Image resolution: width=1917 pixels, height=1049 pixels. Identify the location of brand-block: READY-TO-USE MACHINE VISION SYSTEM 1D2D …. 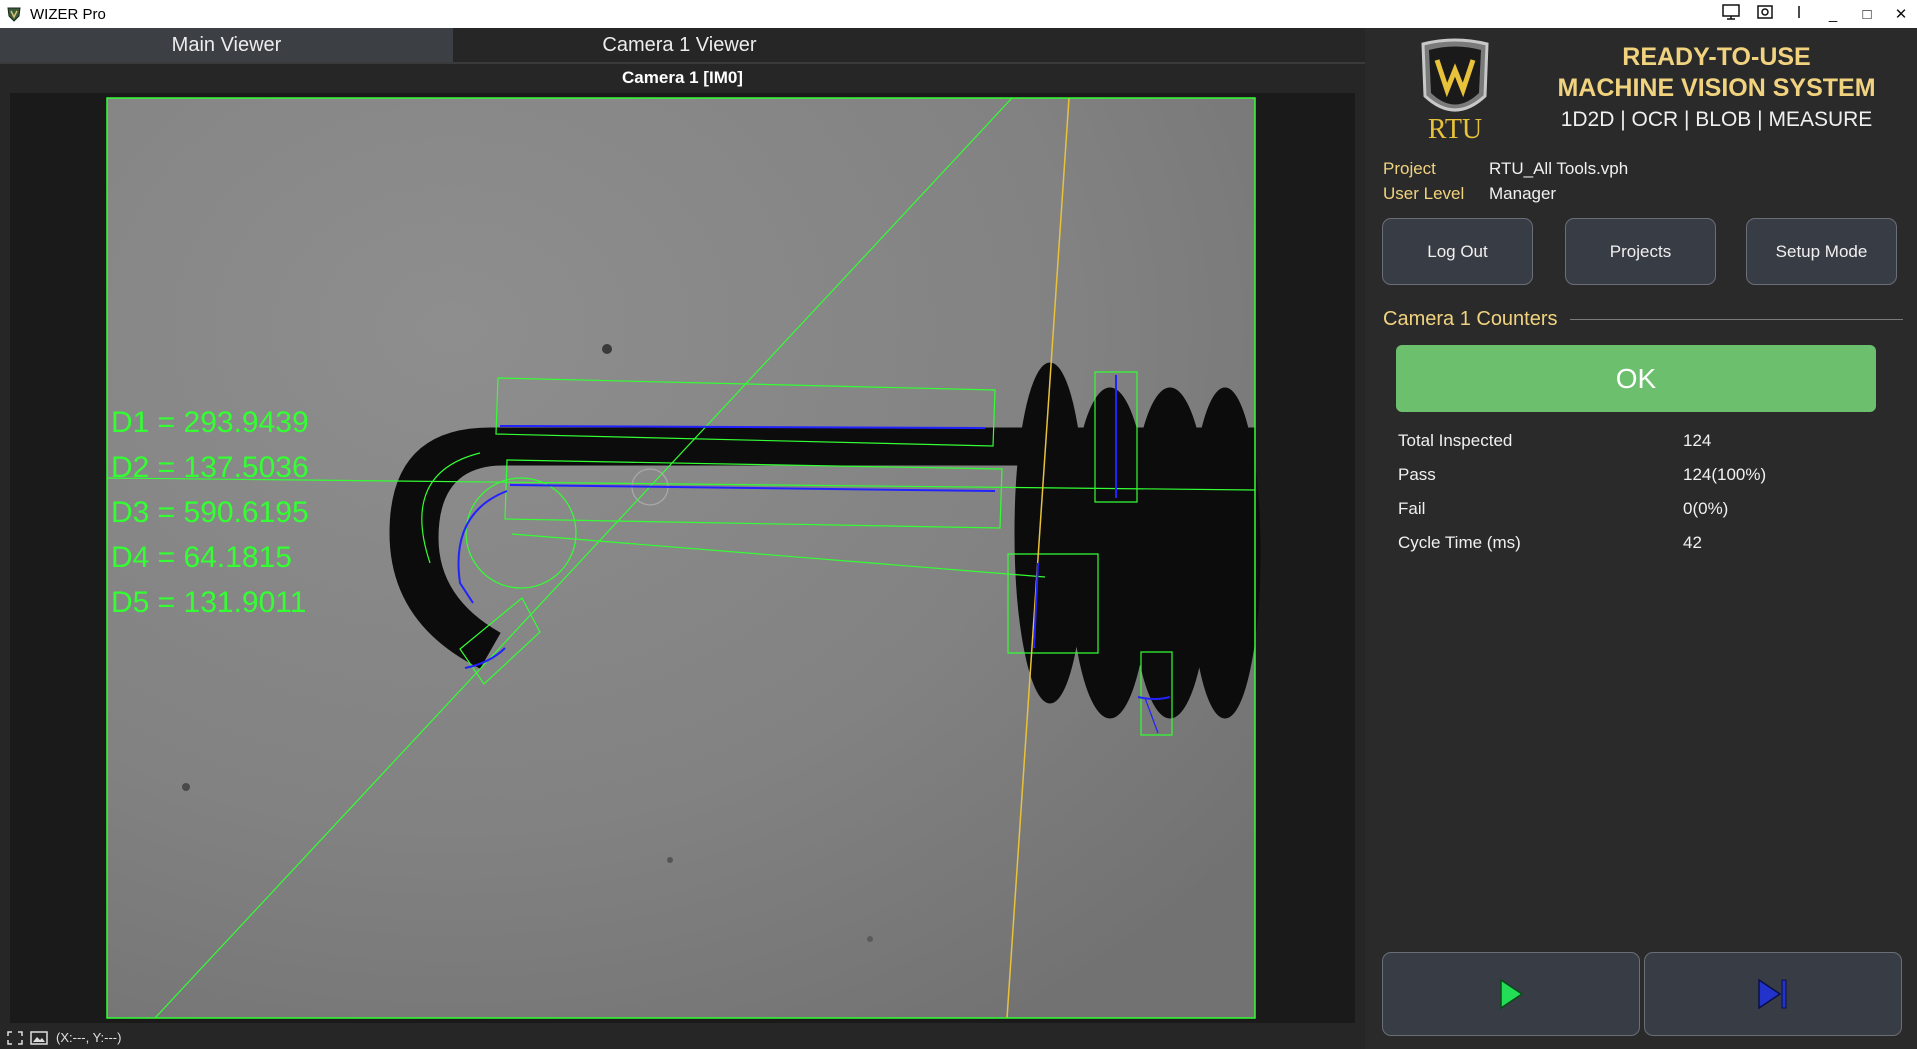
(1716, 89).